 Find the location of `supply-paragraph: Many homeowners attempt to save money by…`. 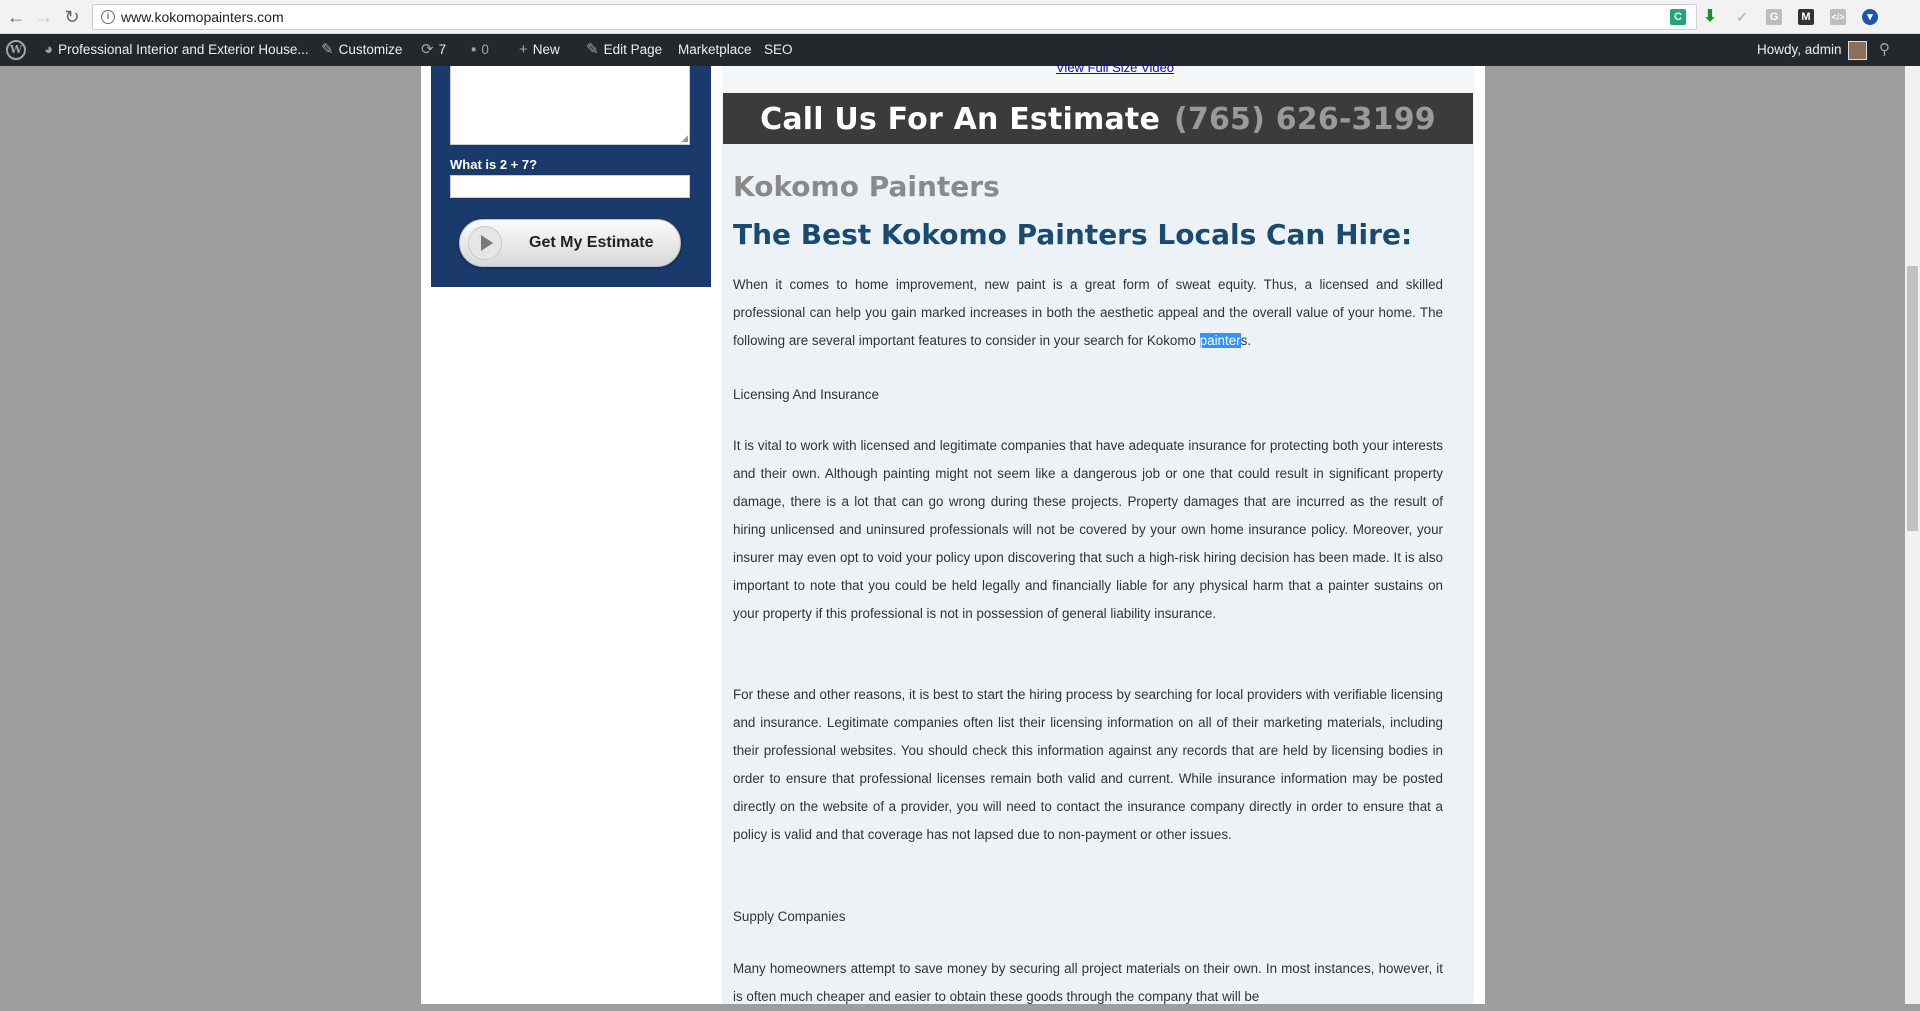

supply-paragraph: Many homeowners attempt to save money by… is located at coordinates (1088, 982).